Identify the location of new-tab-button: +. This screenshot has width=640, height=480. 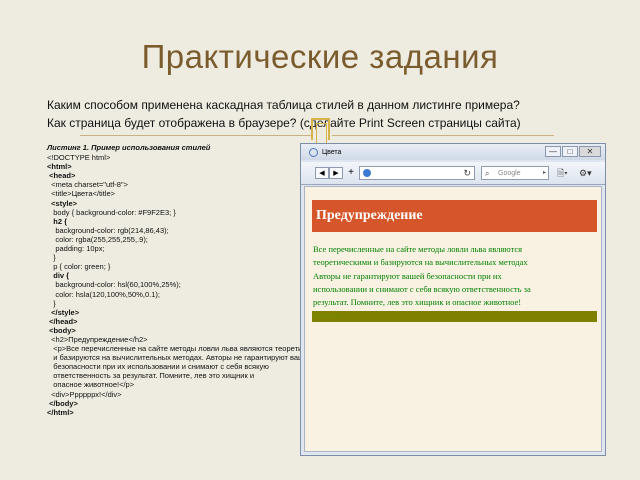
(351, 173).